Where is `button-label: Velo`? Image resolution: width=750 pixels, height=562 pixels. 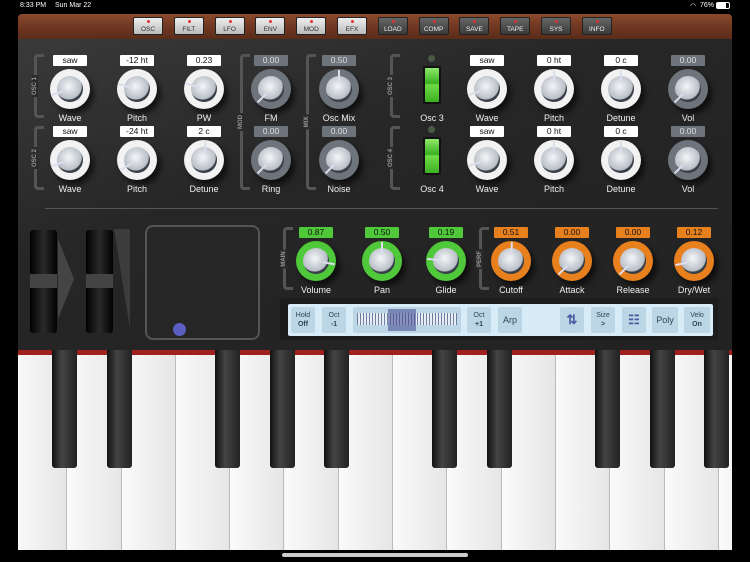
button-label: Velo is located at coordinates (697, 315).